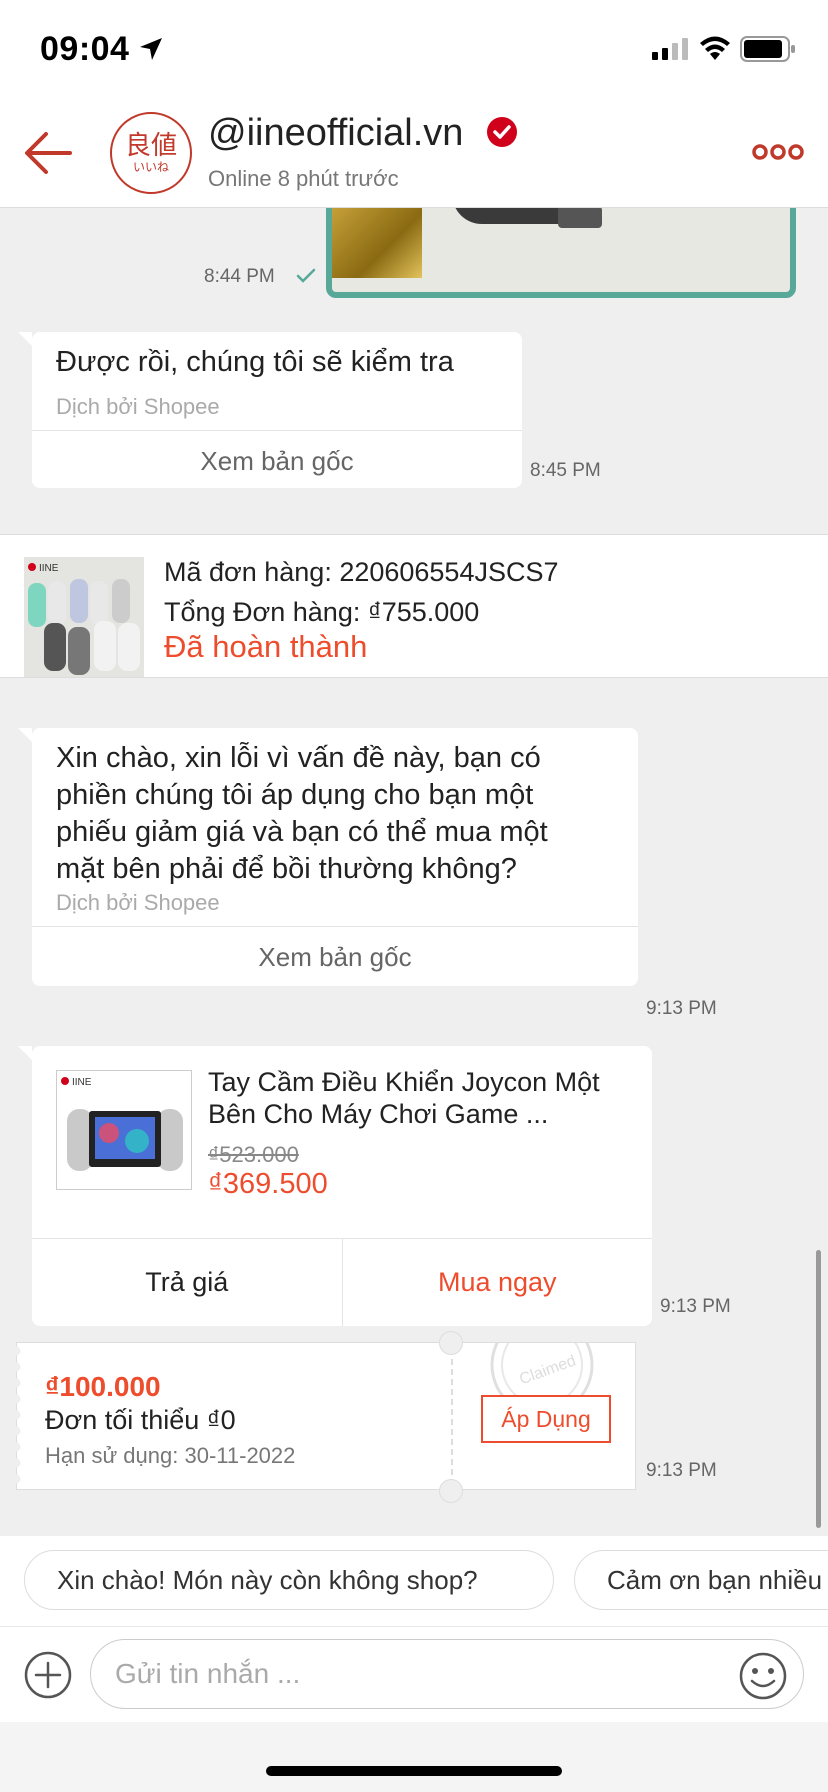 The height and width of the screenshot is (1792, 828). What do you see at coordinates (302, 832) in the screenshot?
I see `message-text-line: phiếu giảm giá và bạn có thể mua một` at bounding box center [302, 832].